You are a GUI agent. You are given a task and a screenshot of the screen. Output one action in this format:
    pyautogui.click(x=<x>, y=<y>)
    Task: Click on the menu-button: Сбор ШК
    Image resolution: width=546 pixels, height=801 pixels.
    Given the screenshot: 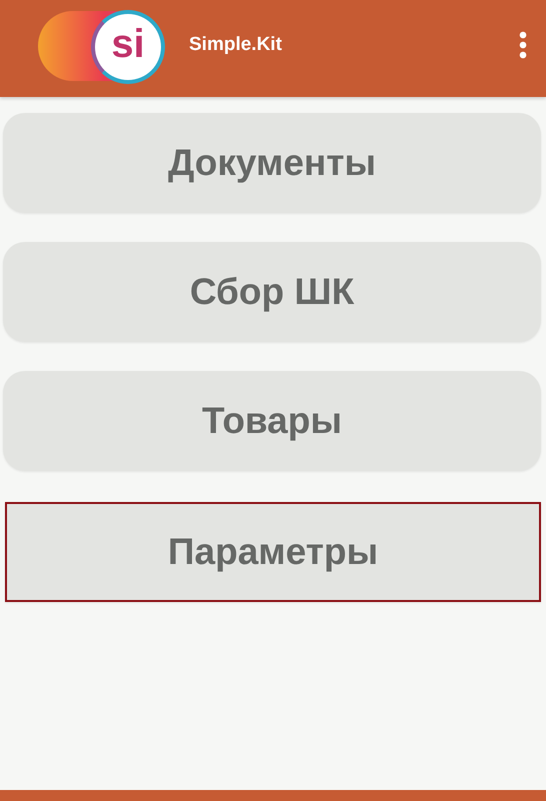 What is the action you would take?
    pyautogui.click(x=272, y=292)
    